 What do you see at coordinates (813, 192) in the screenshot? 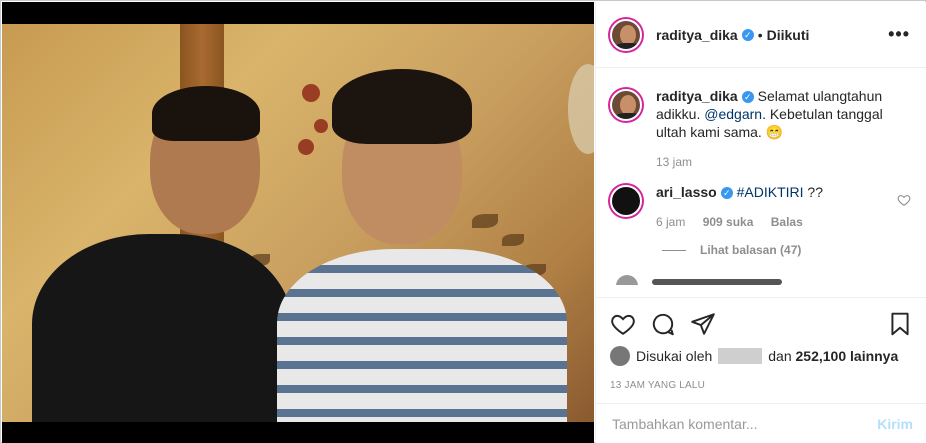
I see `comment-text: ??` at bounding box center [813, 192].